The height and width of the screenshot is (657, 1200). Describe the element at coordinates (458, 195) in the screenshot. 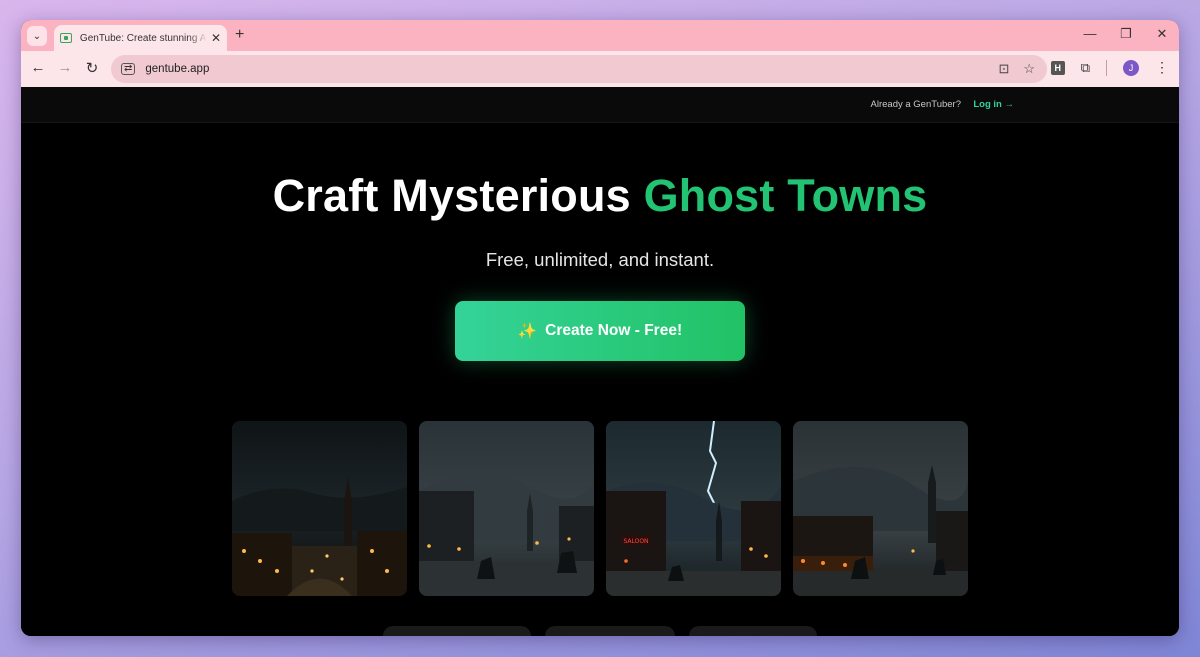

I see `hero-title-main: Craft Mysterious` at that location.